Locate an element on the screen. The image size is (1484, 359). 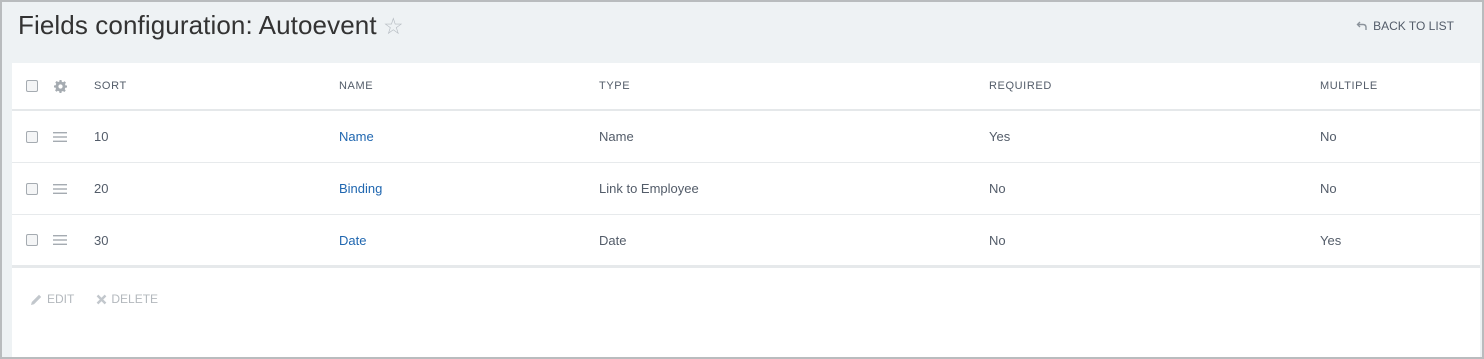
table-row: 30 Date Date No Yes is located at coordinates (746, 241).